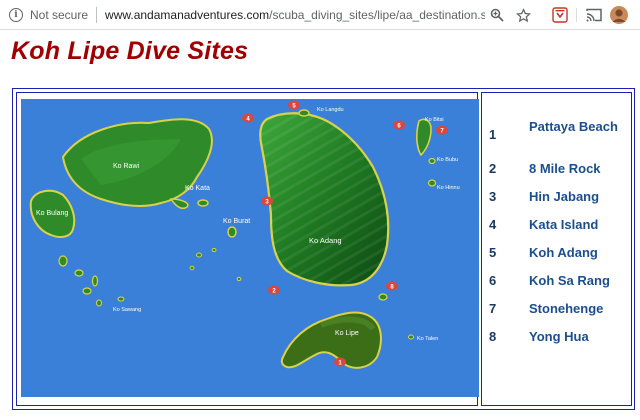 Image resolution: width=640 pixels, height=420 pixels. What do you see at coordinates (197, 188) in the screenshot?
I see `label-ko-kata: Ko Kata` at bounding box center [197, 188].